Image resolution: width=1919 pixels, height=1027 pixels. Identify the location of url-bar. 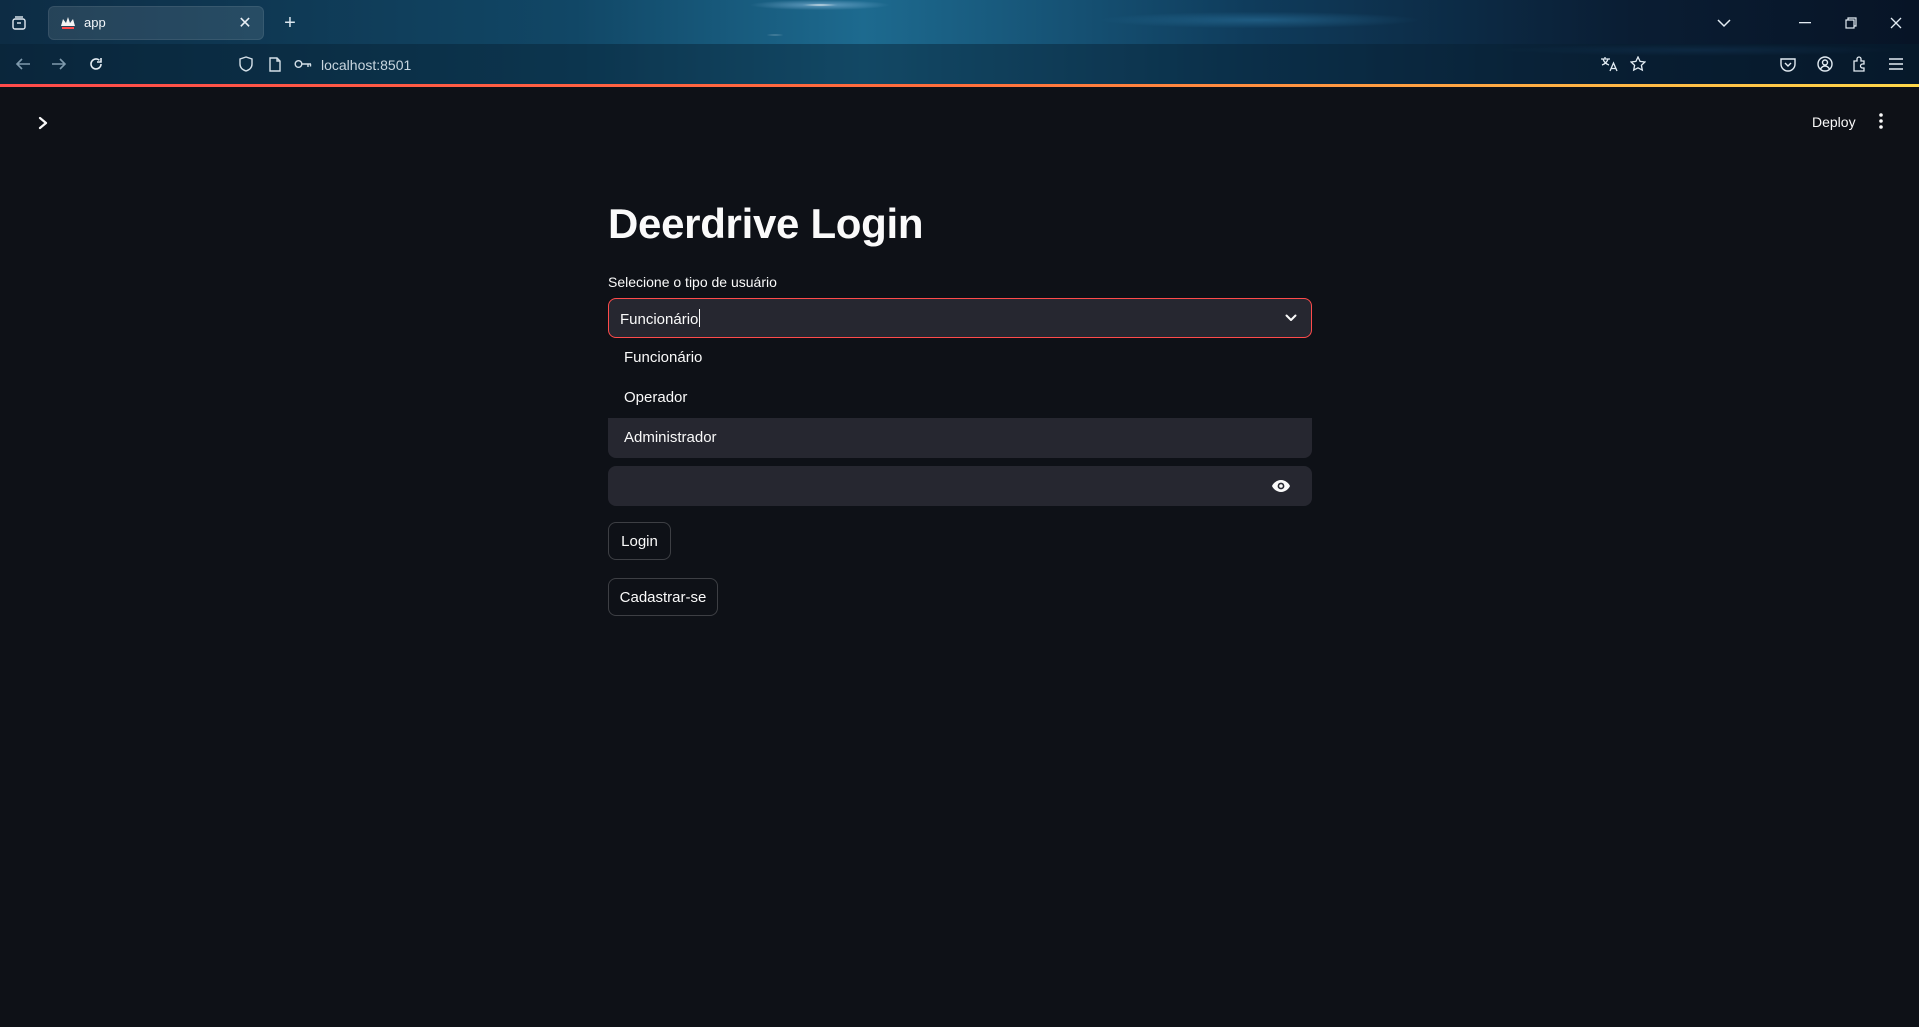
(943, 64).